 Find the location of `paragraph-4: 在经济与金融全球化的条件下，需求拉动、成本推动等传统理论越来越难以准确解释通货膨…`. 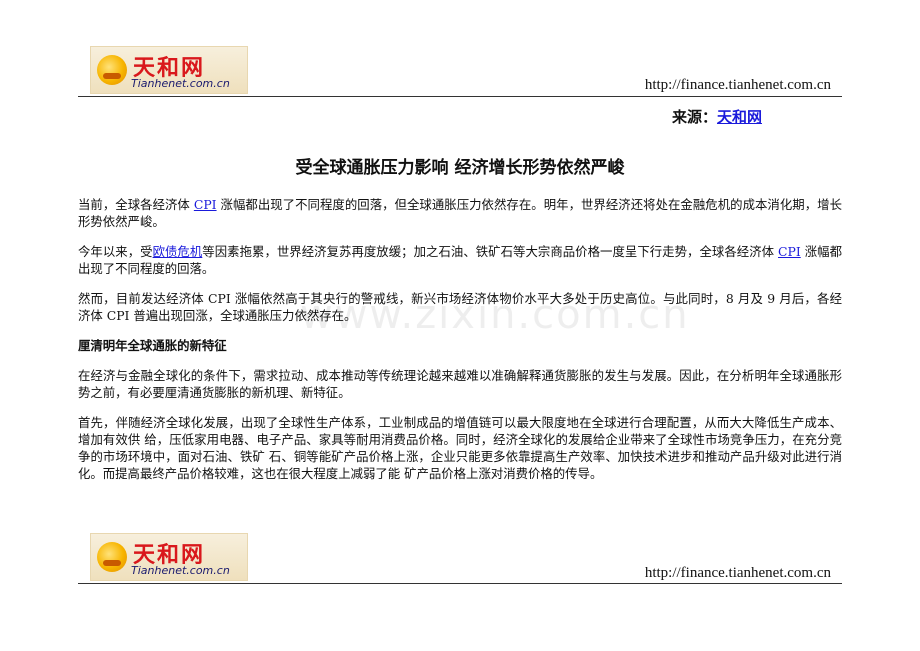

paragraph-4: 在经济与金融全球化的条件下，需求拉动、成本推动等传统理论越来越难以准确解释通货膨… is located at coordinates (460, 384).